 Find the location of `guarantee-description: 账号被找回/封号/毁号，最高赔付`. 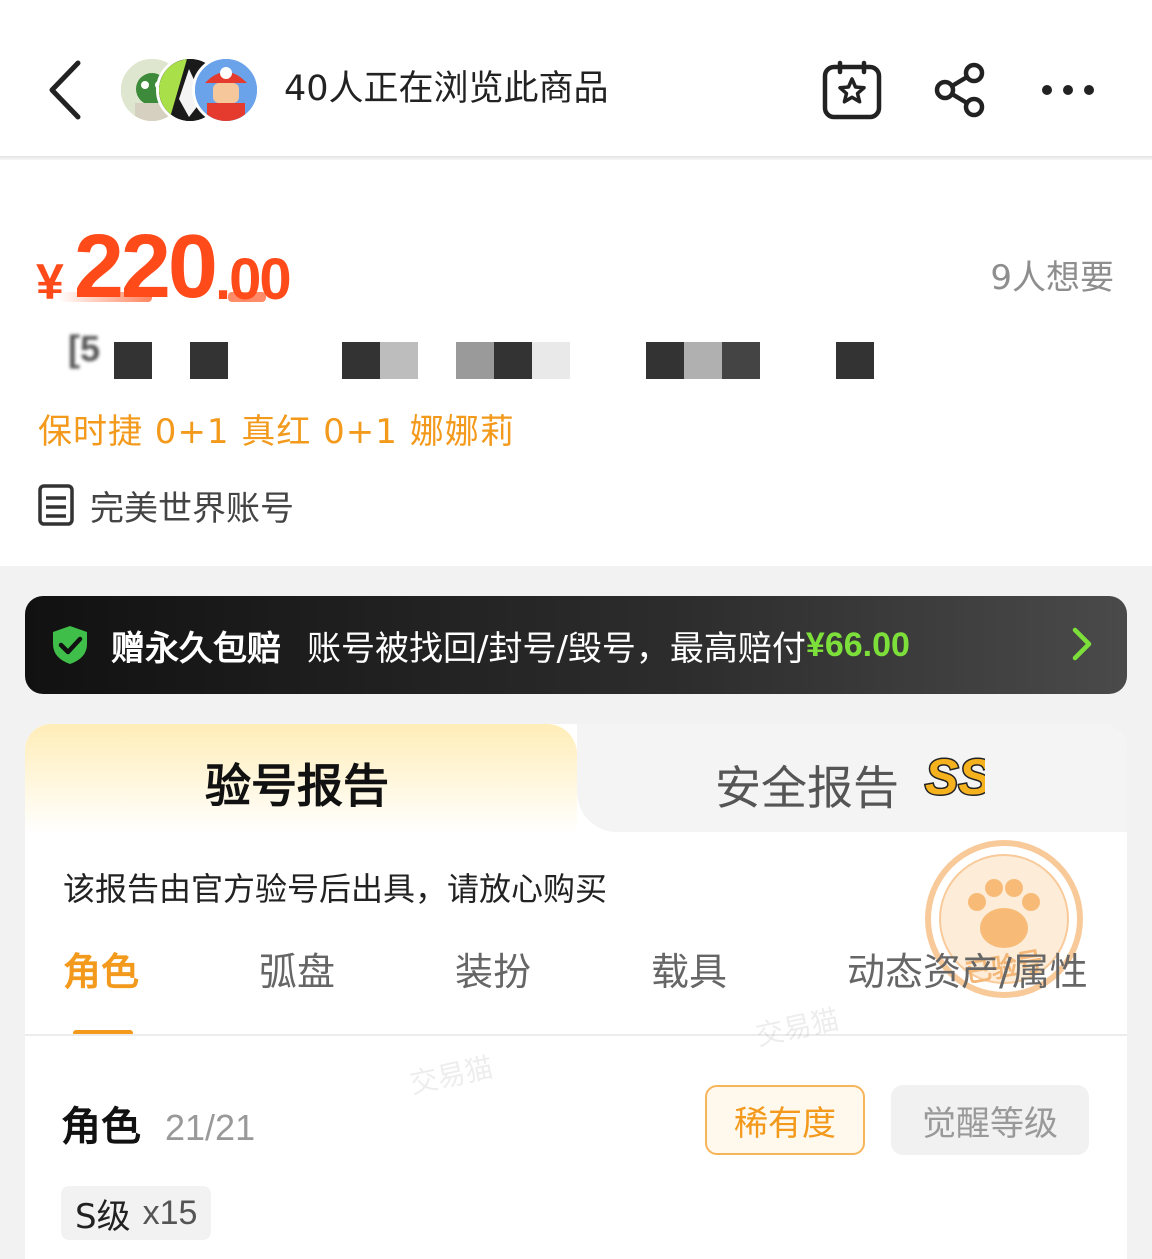

guarantee-description: 账号被找回/封号/毁号，最高赔付 is located at coordinates (556, 648).